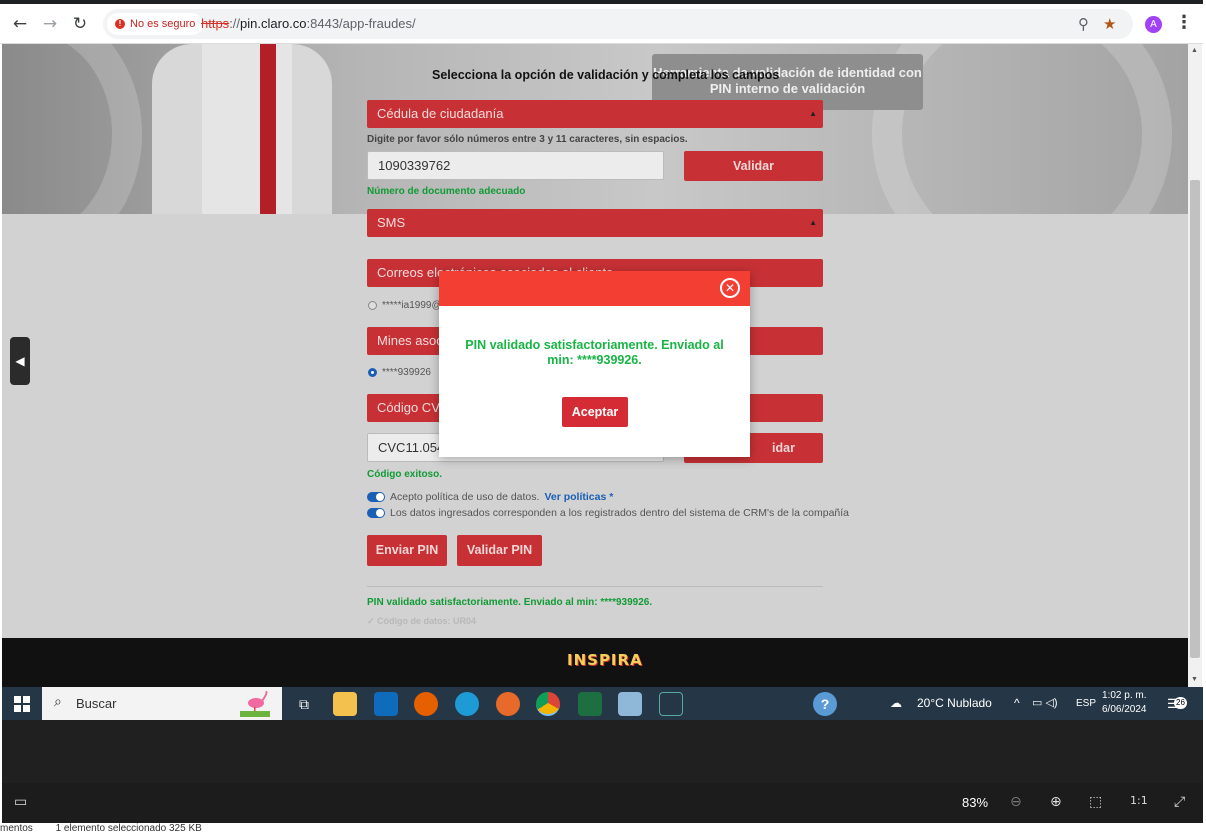 The image size is (1206, 833). I want to click on excel-icon, so click(590, 704).